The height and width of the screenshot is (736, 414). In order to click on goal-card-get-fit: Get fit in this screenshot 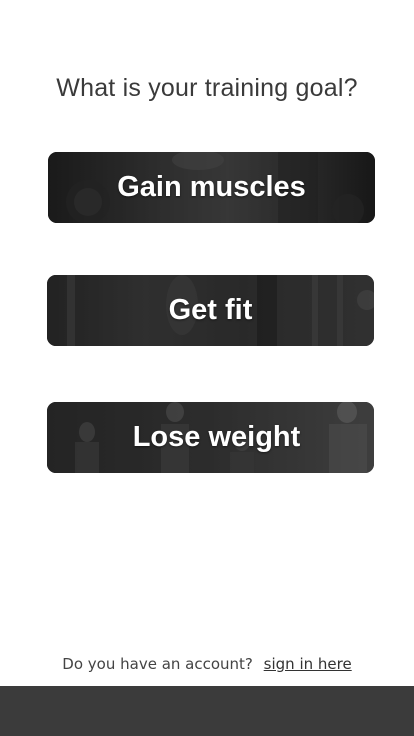, I will do `click(210, 310)`.